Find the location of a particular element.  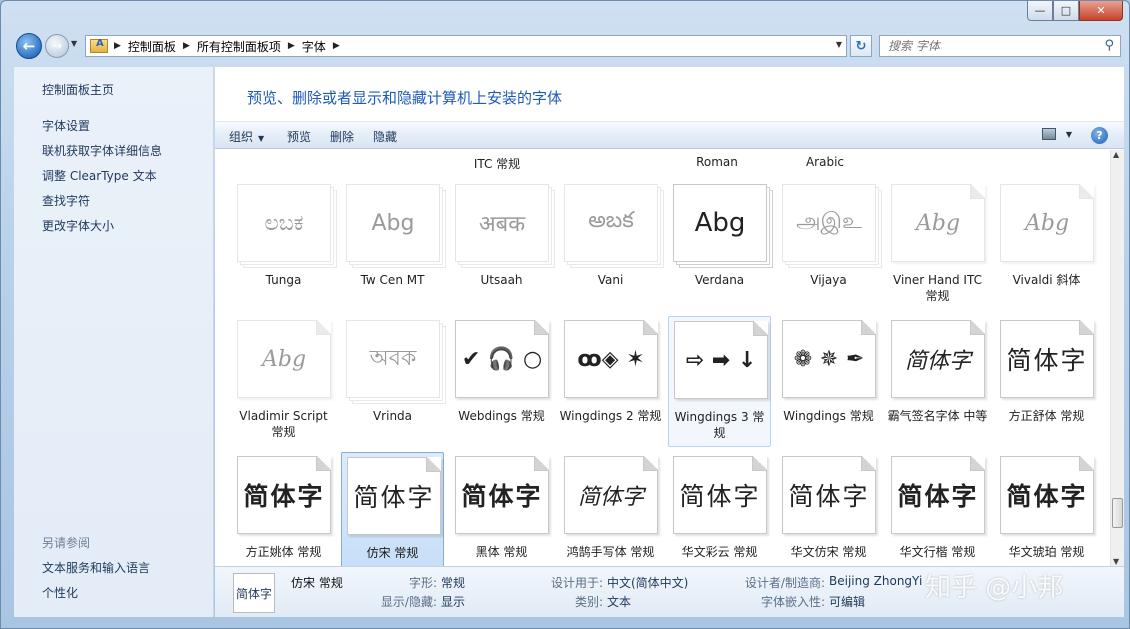

font-tile: Abg Viner Hand ITC 常规 is located at coordinates (937, 245).